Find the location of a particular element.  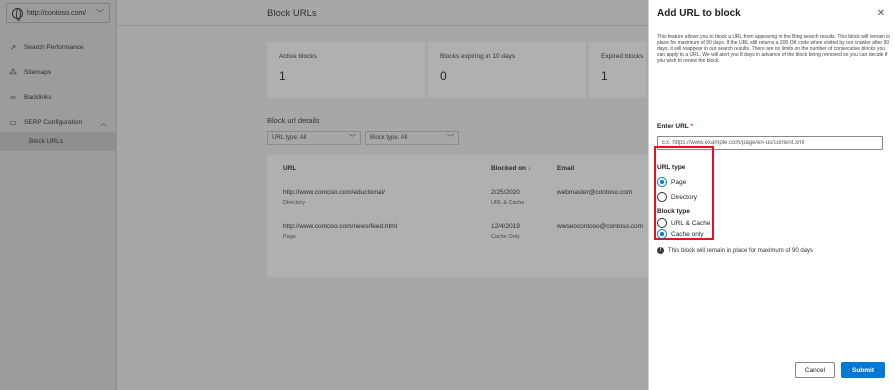

block-type-text: Cache Only is located at coordinates (505, 237).